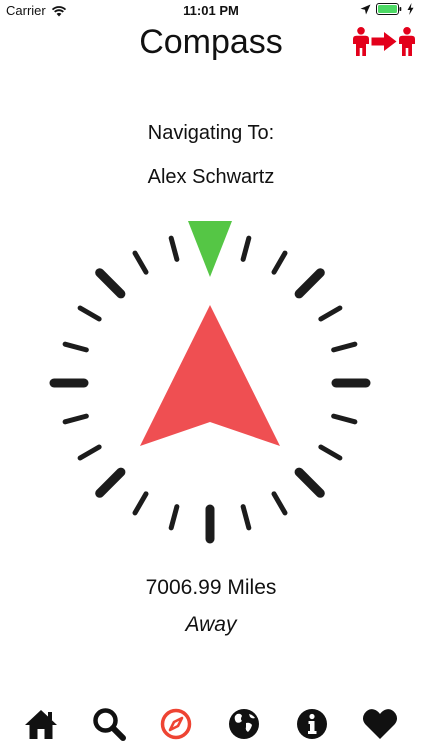  I want to click on direction-pointer, so click(210, 375).